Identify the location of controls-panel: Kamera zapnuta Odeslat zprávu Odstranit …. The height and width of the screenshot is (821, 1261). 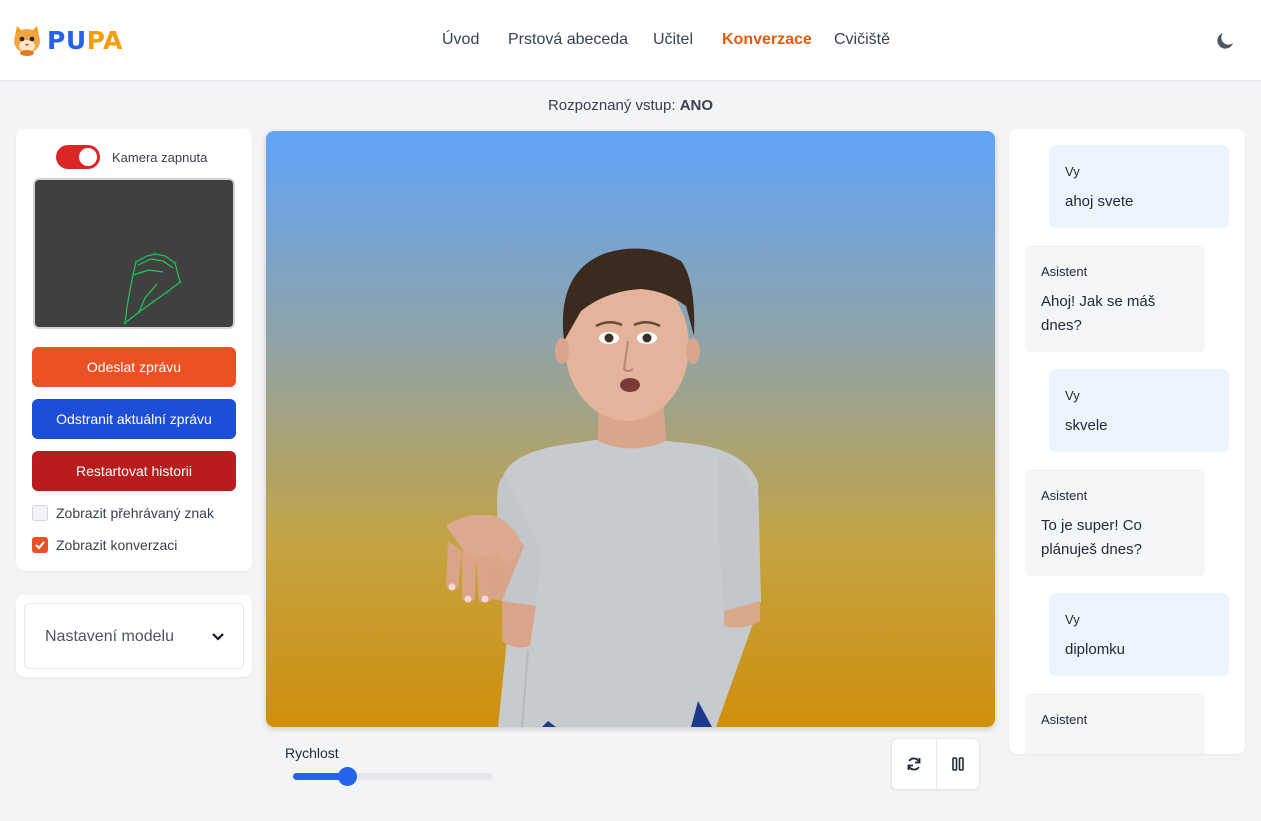
(134, 350).